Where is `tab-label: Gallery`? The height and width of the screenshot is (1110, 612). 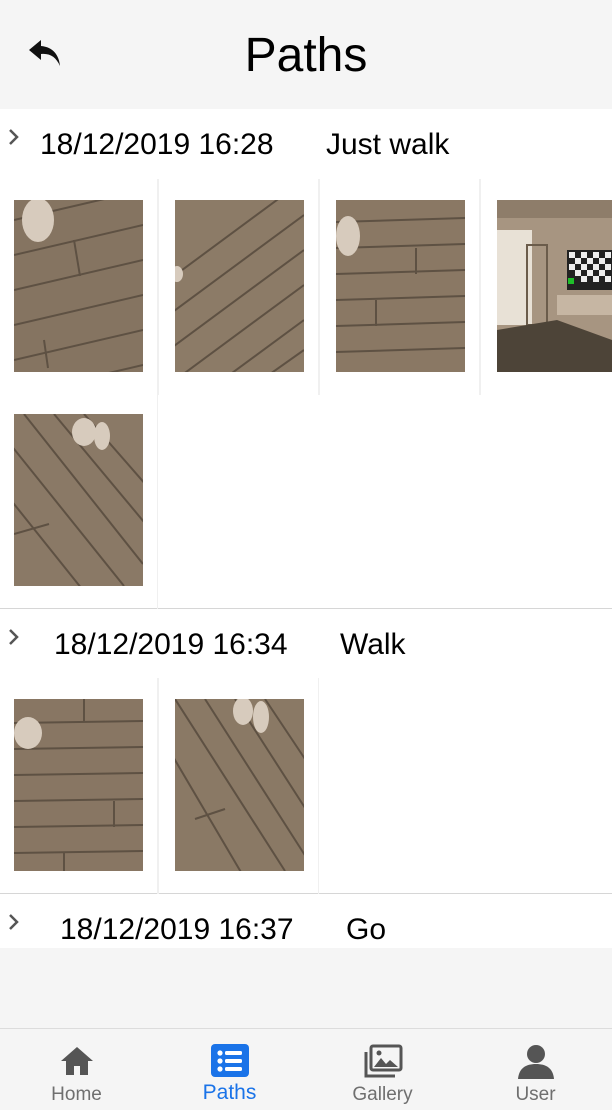 tab-label: Gallery is located at coordinates (382, 1094).